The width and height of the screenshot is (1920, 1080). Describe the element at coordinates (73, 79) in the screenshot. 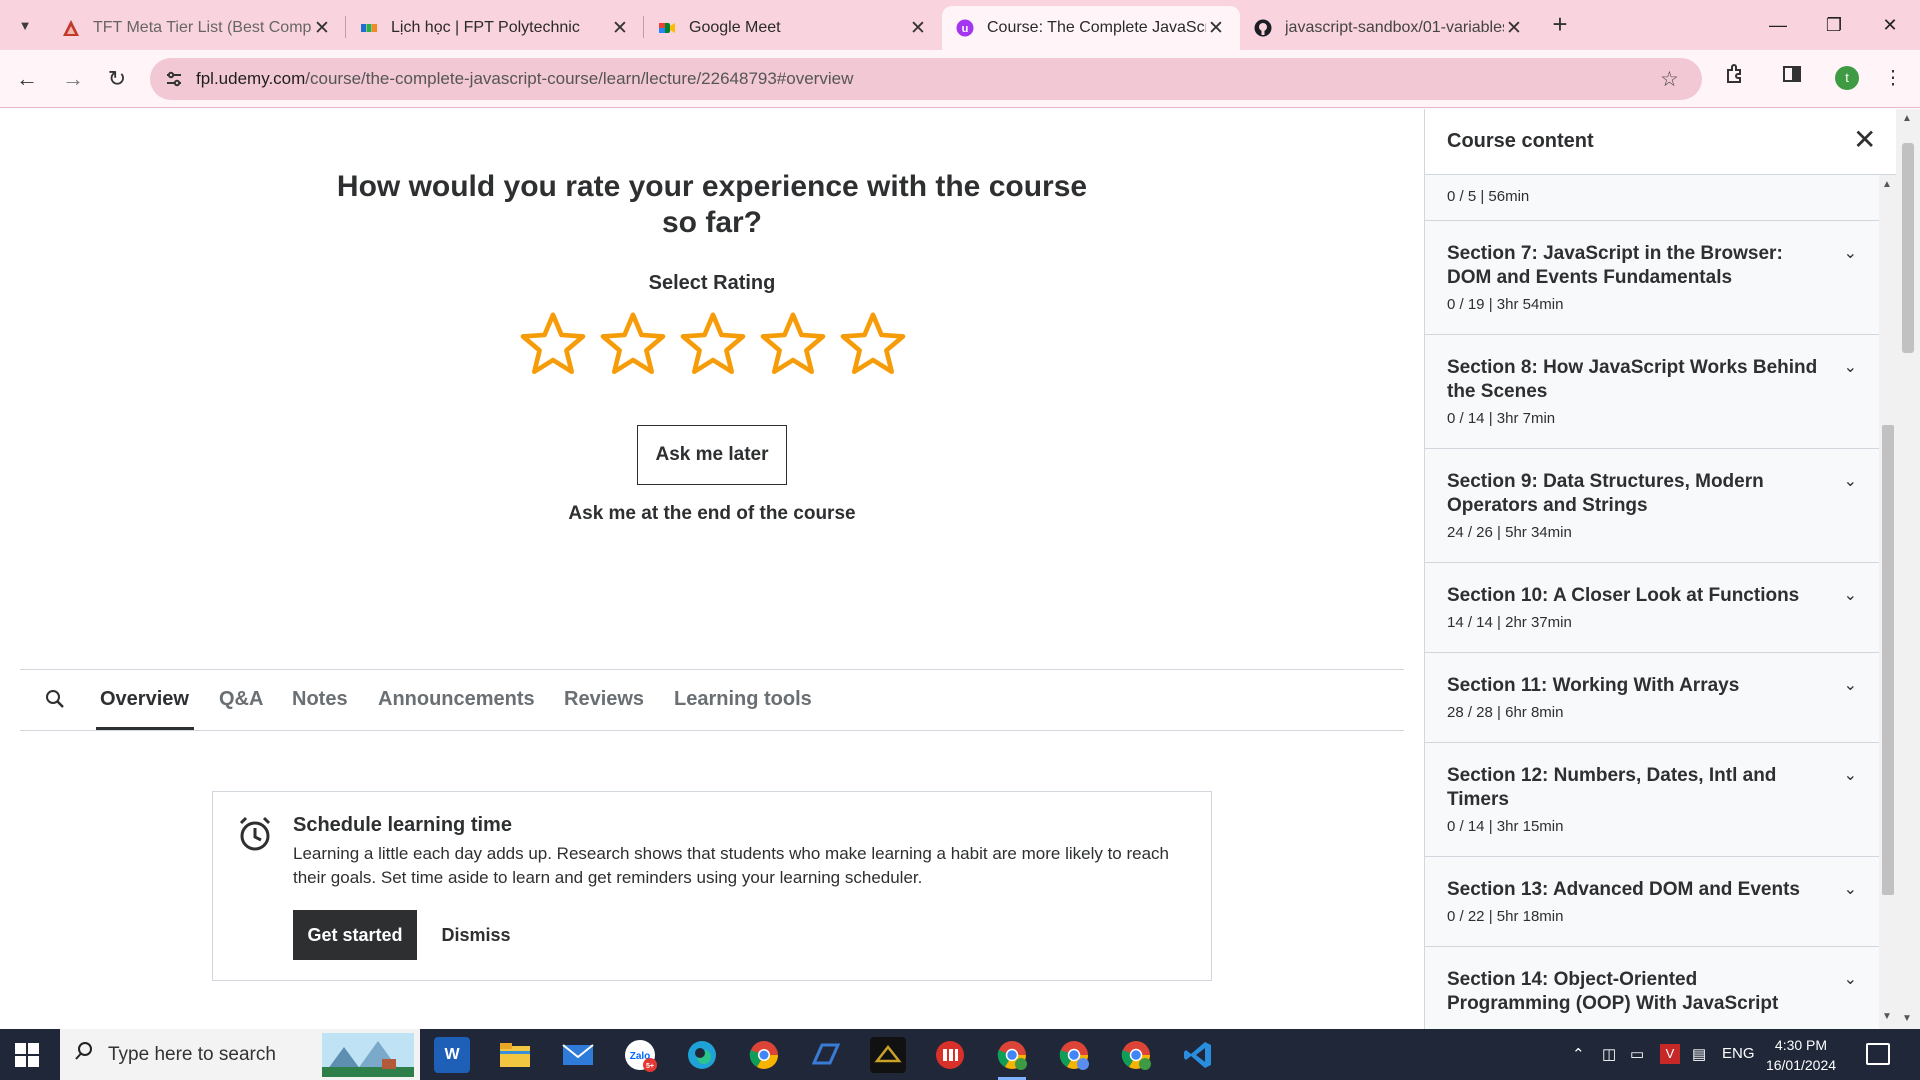

I see `forward-button: →` at that location.